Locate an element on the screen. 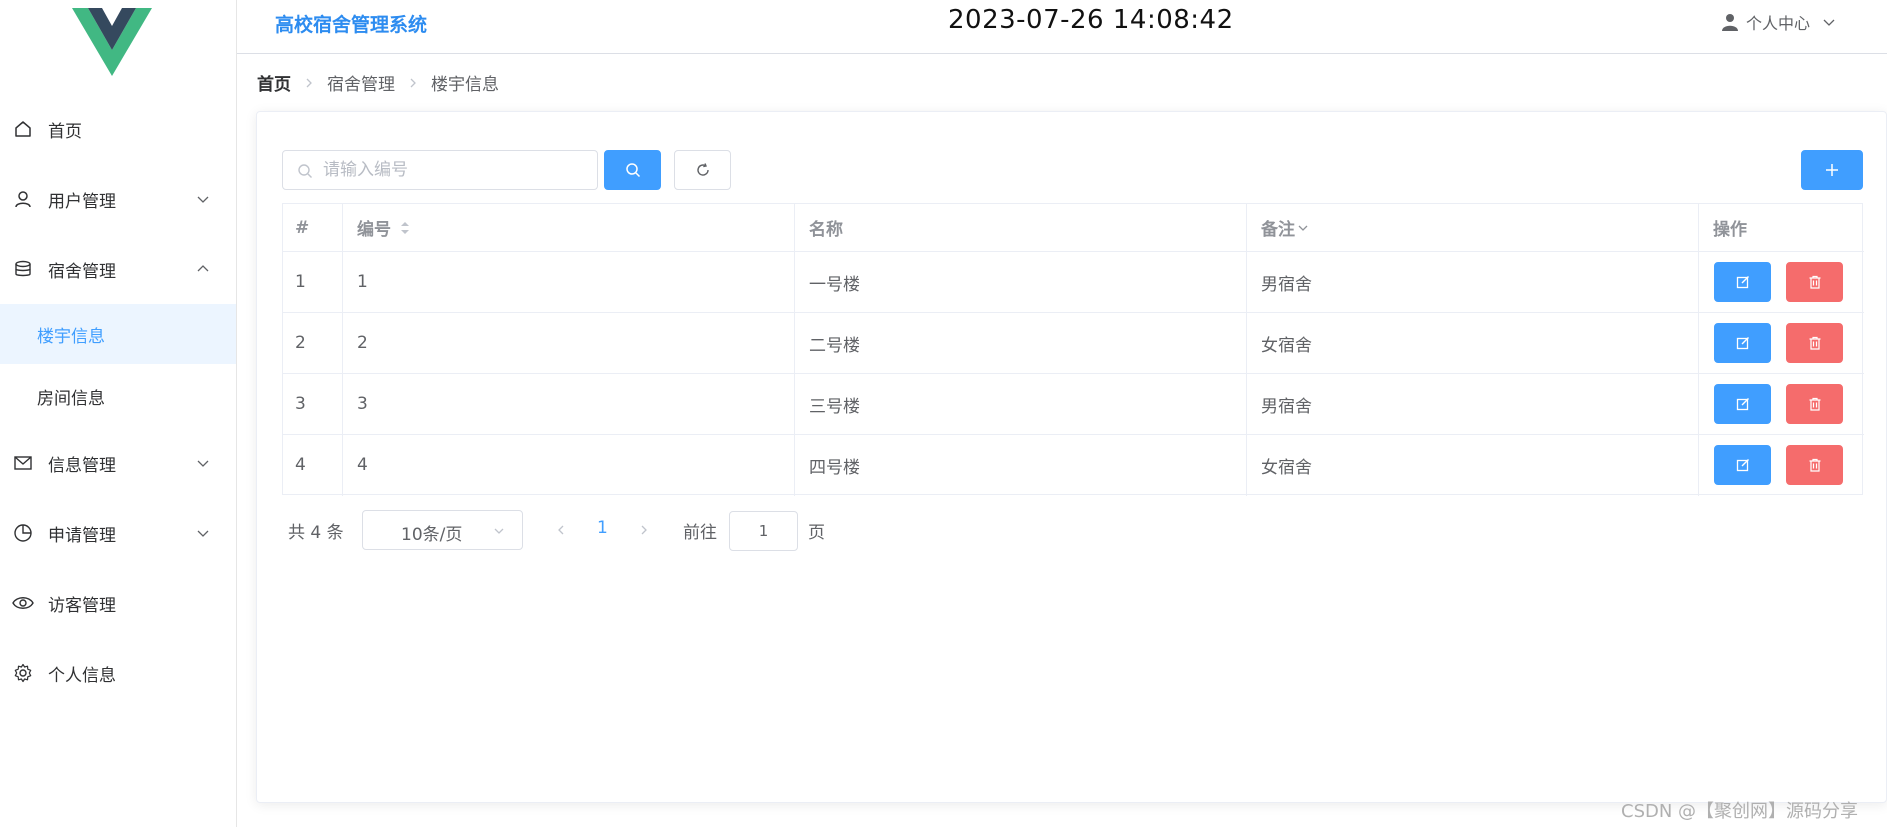  page-size-select: 10条/页 is located at coordinates (442, 530).